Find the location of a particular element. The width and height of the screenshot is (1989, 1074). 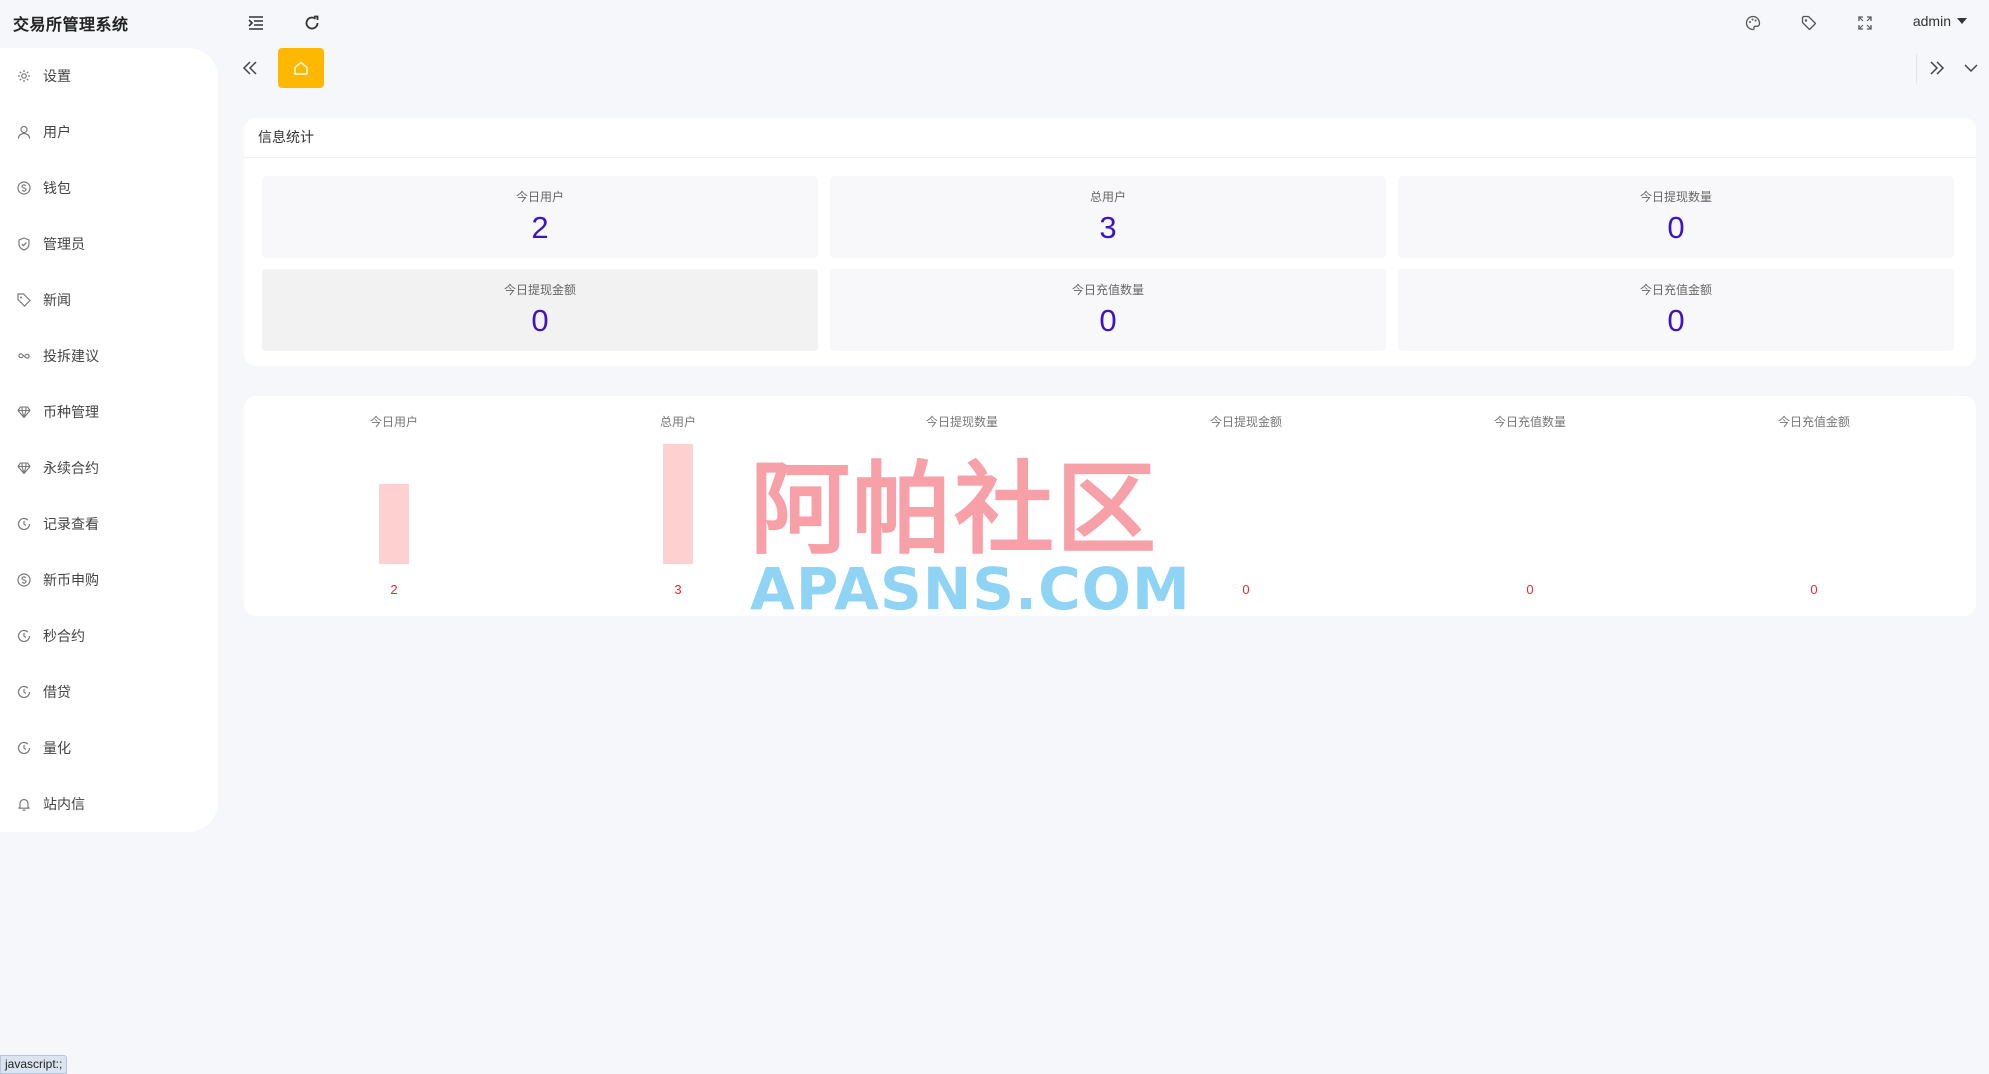

username: admin is located at coordinates (1931, 21).